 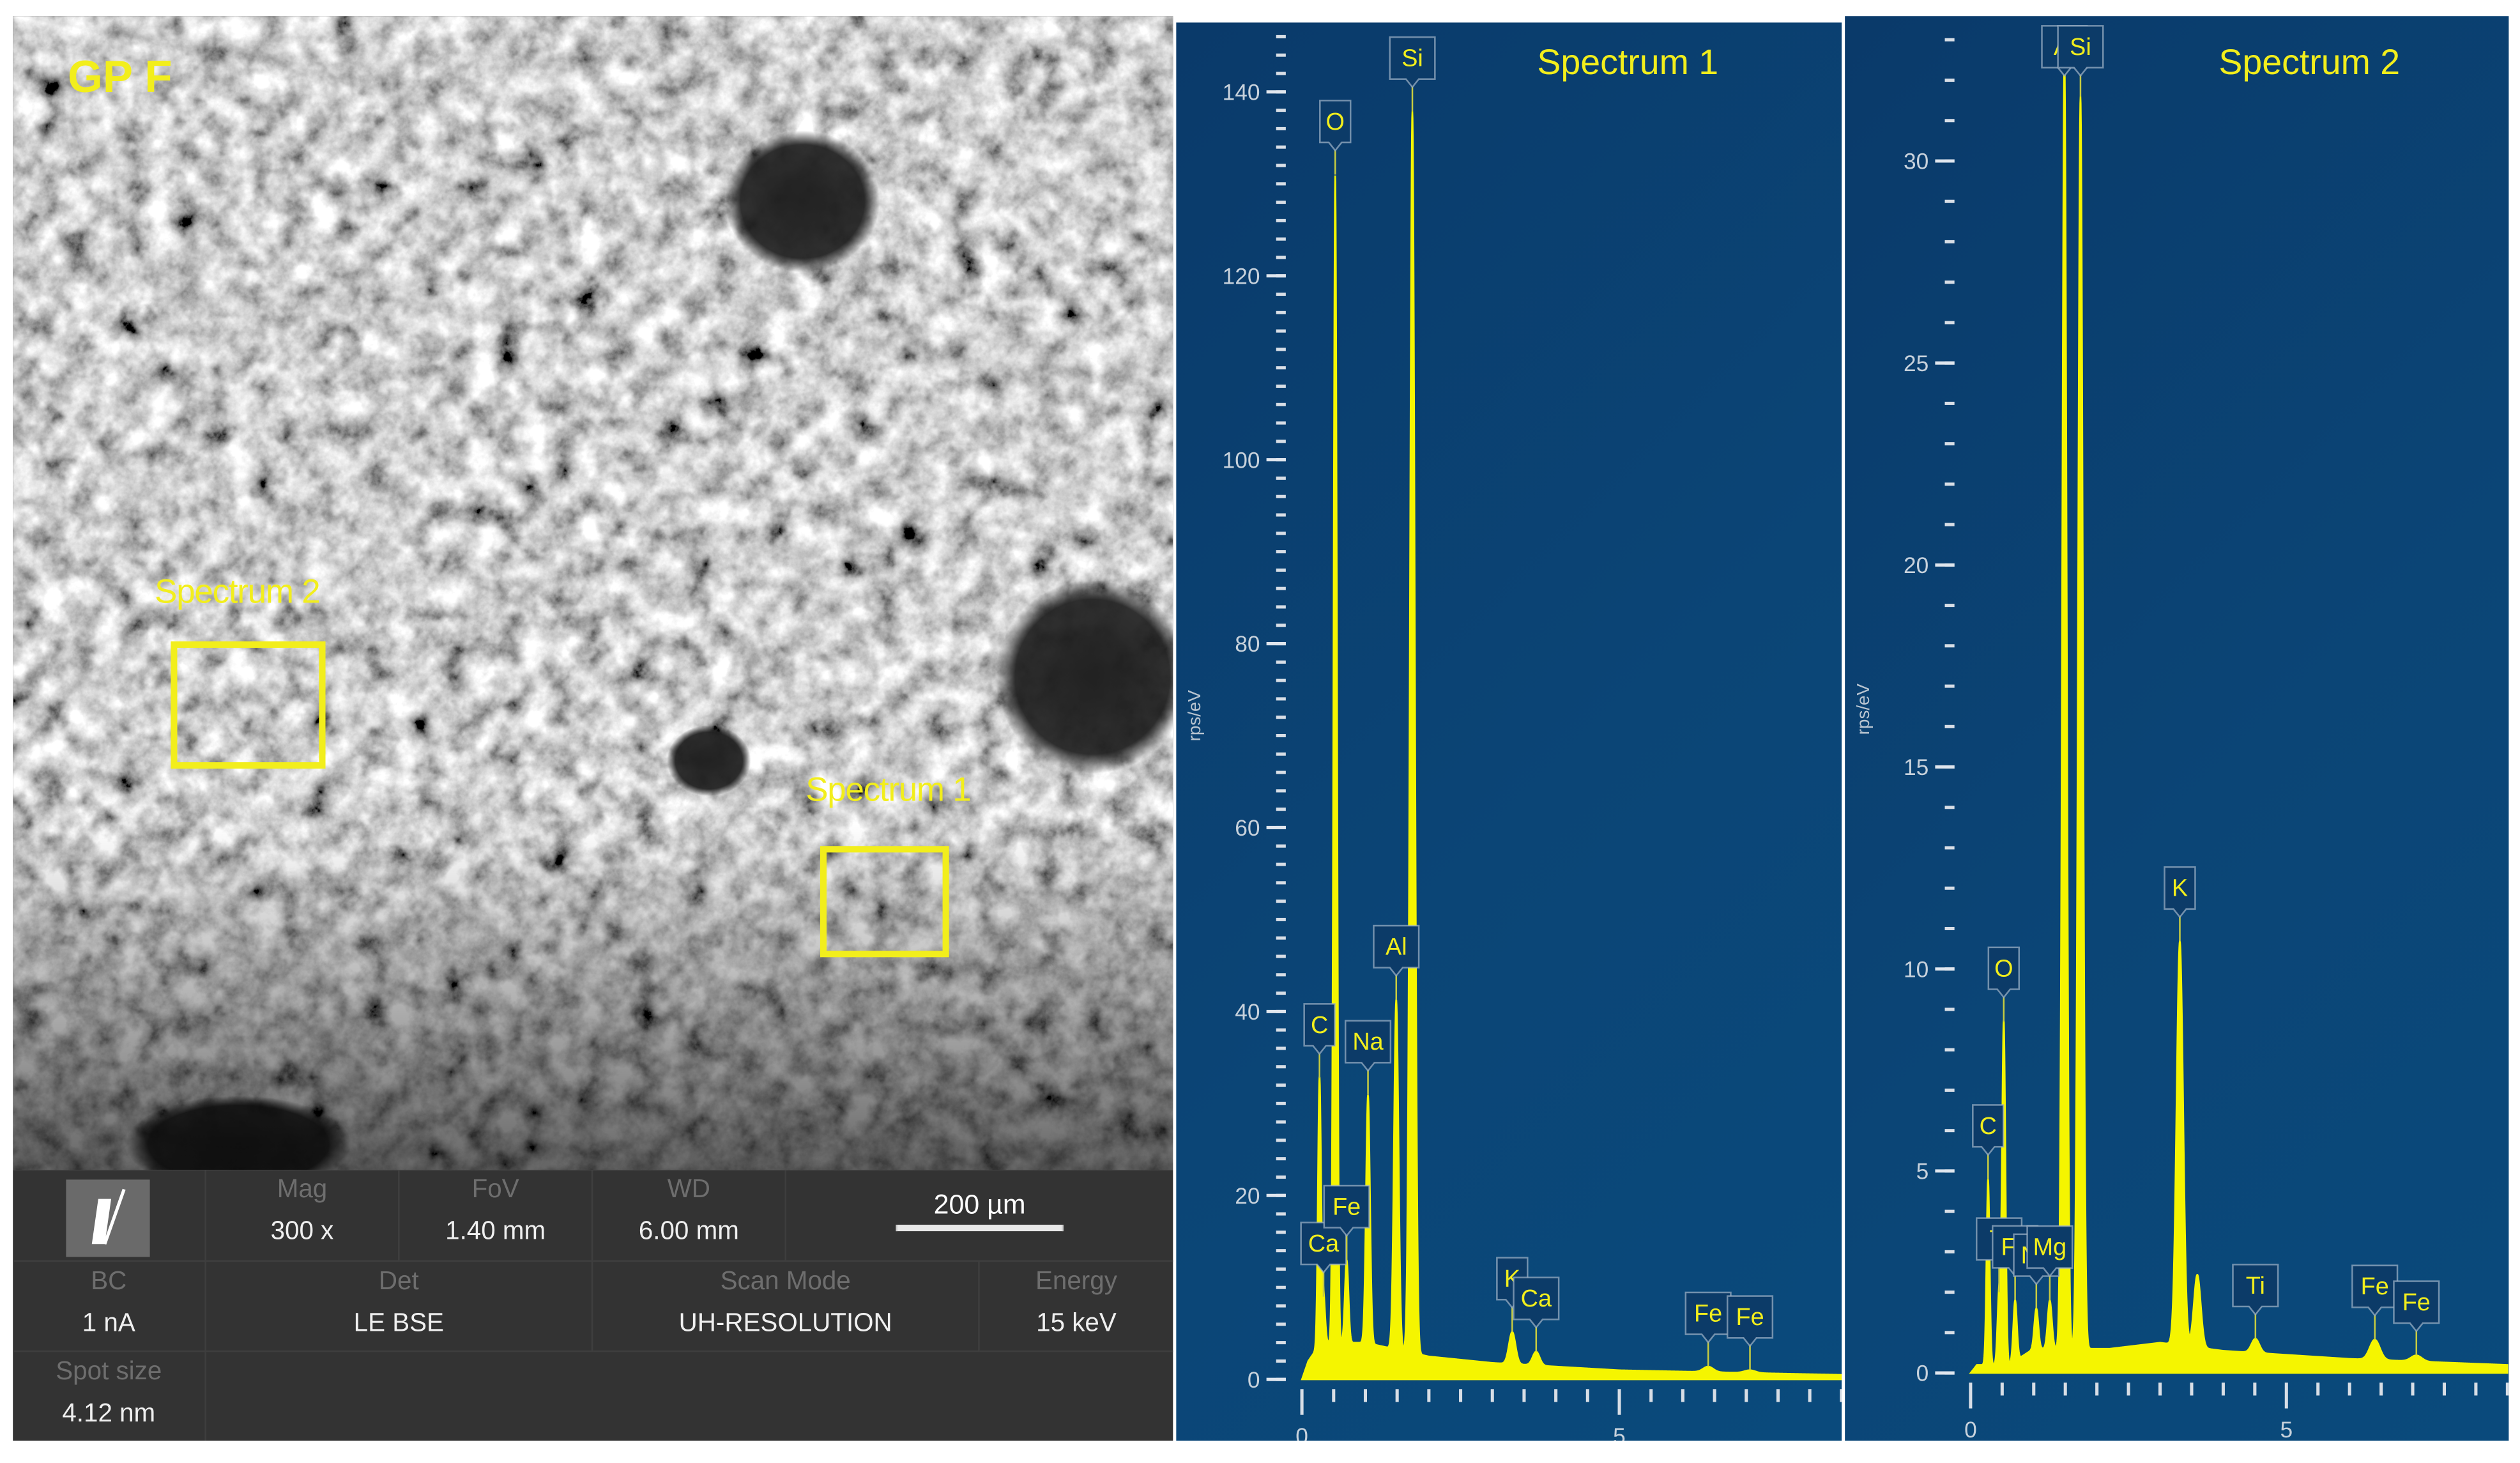 What do you see at coordinates (1247, 828) in the screenshot?
I see `y-tick-label: 60` at bounding box center [1247, 828].